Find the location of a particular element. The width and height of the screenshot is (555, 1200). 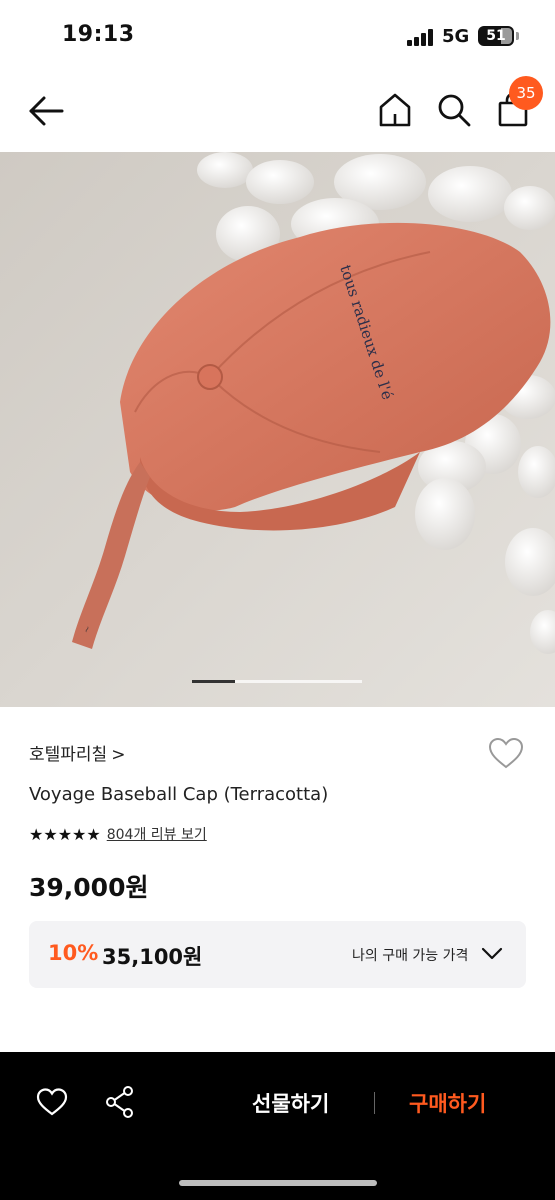

my-price-label: 나의 구매 가능 가격 is located at coordinates (410, 956).